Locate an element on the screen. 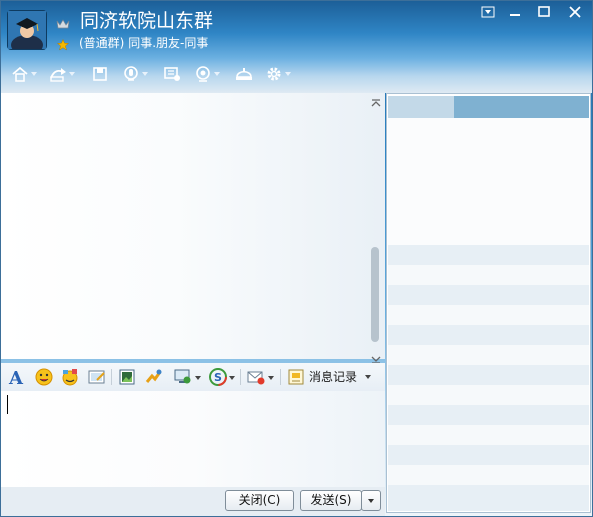 The height and width of the screenshot is (517, 593). file-icon is located at coordinates (100, 74).